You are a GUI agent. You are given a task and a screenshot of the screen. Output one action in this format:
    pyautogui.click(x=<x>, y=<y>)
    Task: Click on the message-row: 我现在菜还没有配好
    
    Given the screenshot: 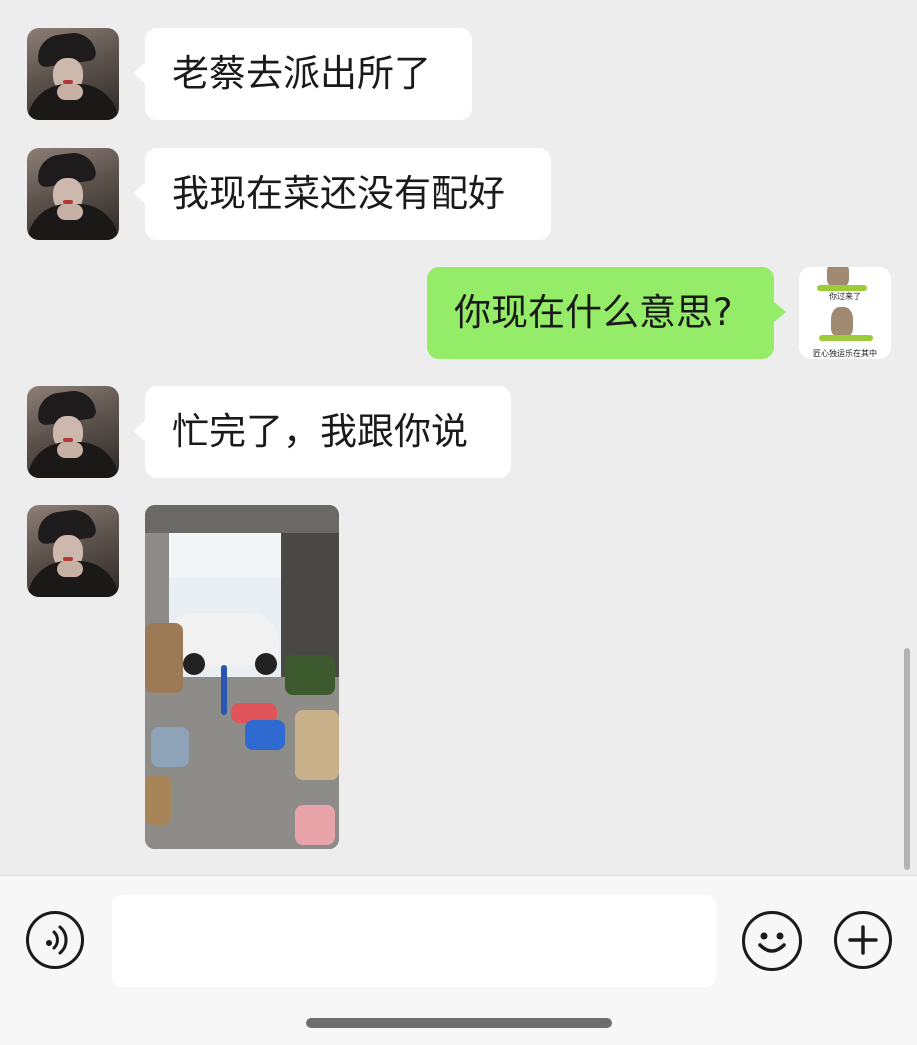 What is the action you would take?
    pyautogui.click(x=458, y=195)
    